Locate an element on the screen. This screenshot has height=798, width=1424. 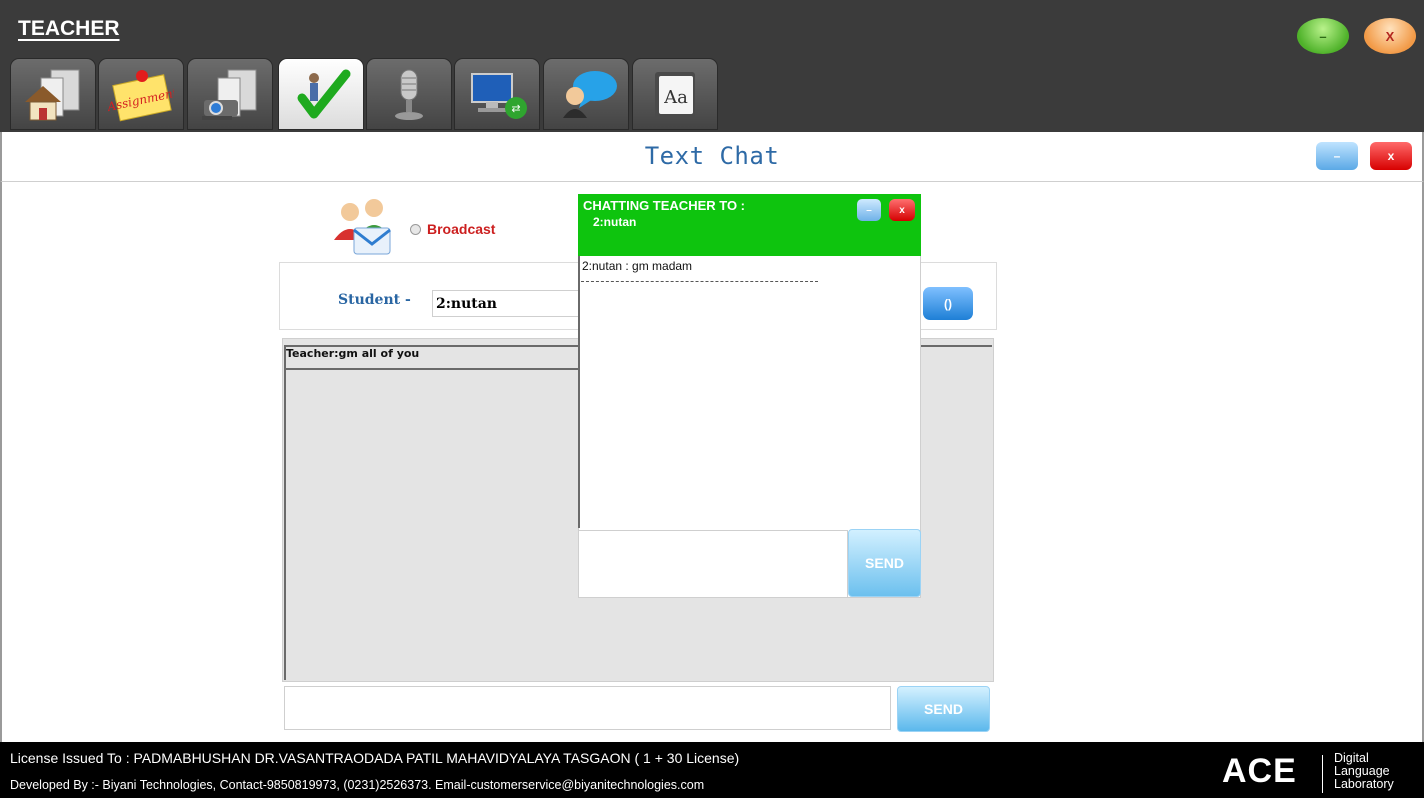
microphone-icon is located at coordinates (409, 94).